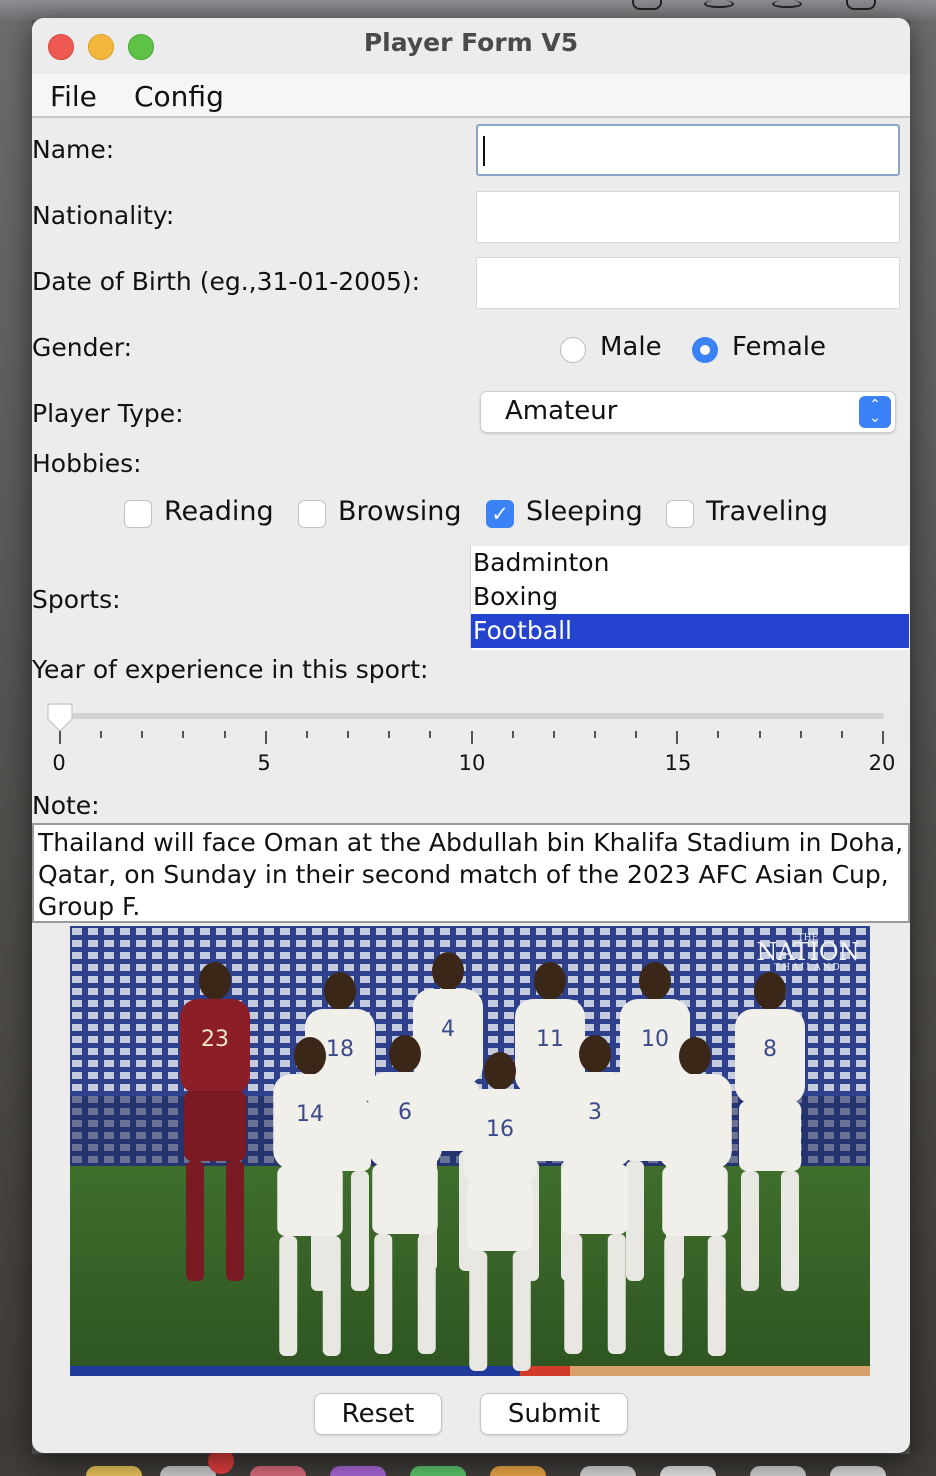  I want to click on slider-tick-label: 20, so click(882, 763).